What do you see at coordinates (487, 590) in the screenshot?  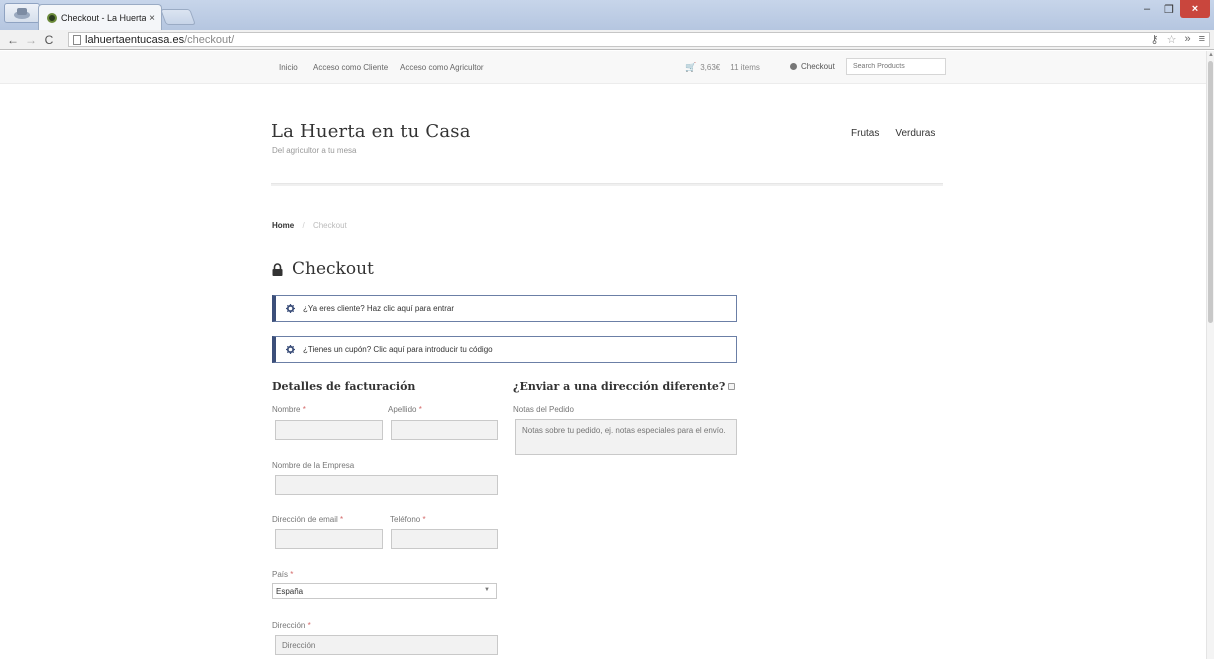 I see `chevron-down-icon: ▼` at bounding box center [487, 590].